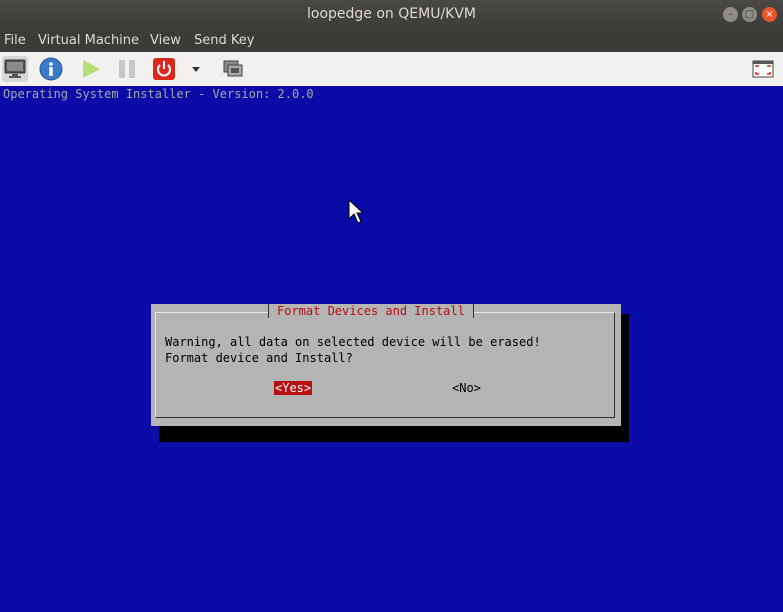 The height and width of the screenshot is (612, 783). What do you see at coordinates (466, 388) in the screenshot?
I see `no-button: <No>` at bounding box center [466, 388].